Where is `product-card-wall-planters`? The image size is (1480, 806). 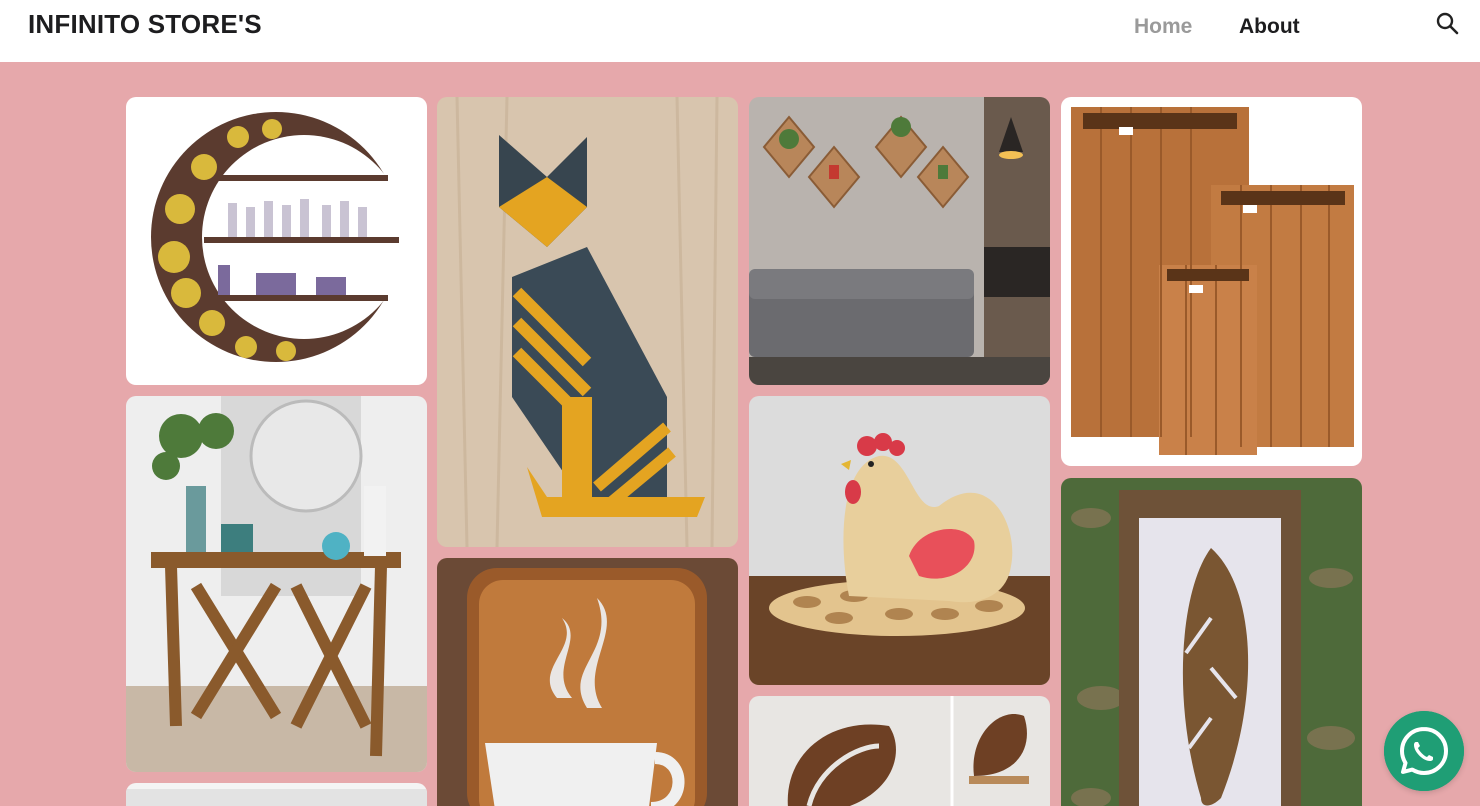 product-card-wall-planters is located at coordinates (899, 241).